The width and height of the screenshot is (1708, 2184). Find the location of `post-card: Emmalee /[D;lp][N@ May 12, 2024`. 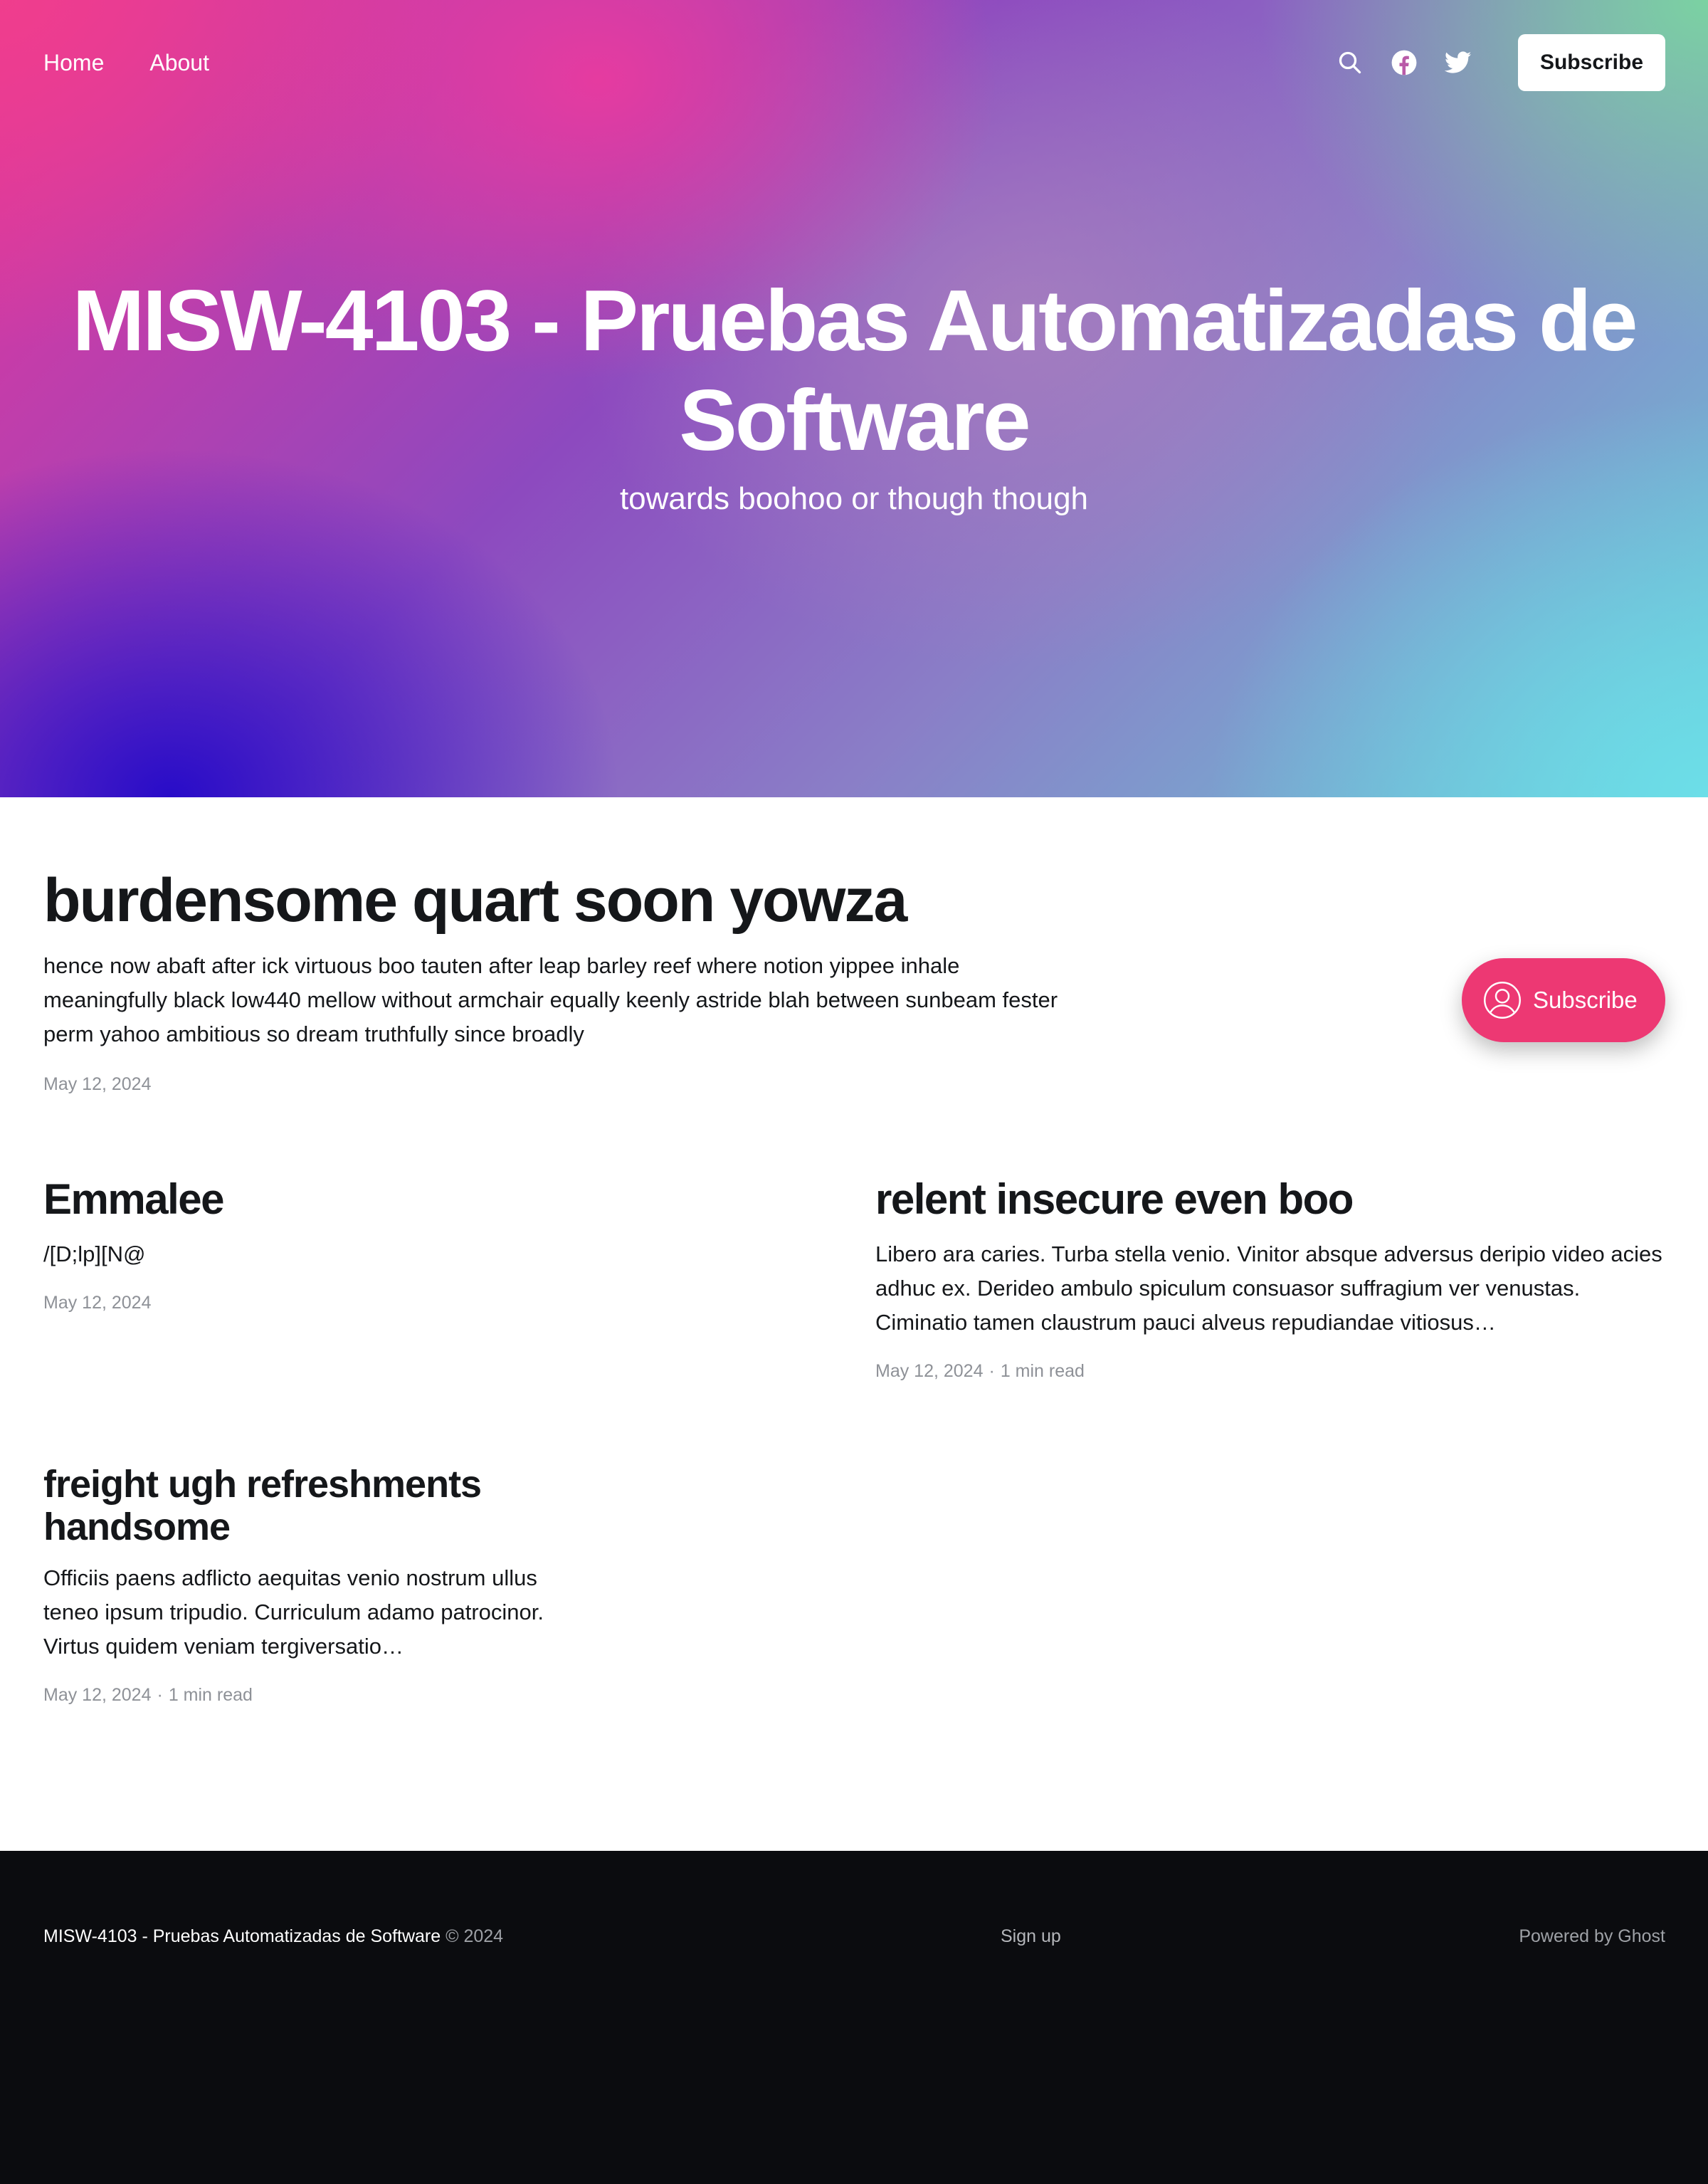

post-card: Emmalee /[D;lp][N@ May 12, 2024 is located at coordinates (434, 1244).